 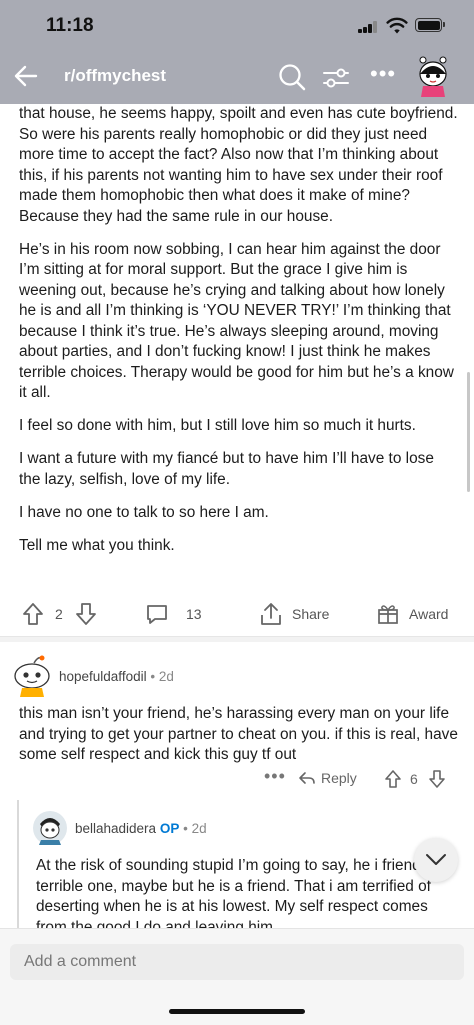 I want to click on divider, so click(x=237, y=639).